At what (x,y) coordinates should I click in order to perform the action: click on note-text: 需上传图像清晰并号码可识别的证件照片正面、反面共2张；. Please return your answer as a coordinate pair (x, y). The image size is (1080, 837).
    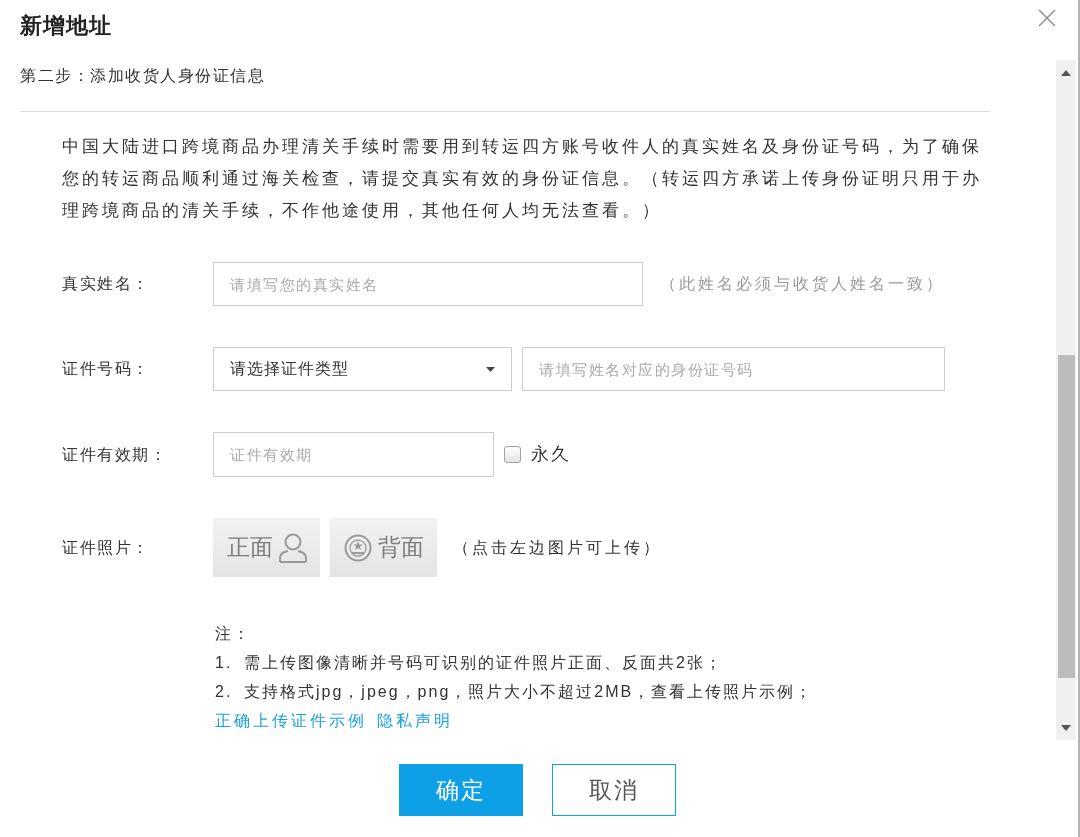
    Looking at the image, I should click on (483, 663).